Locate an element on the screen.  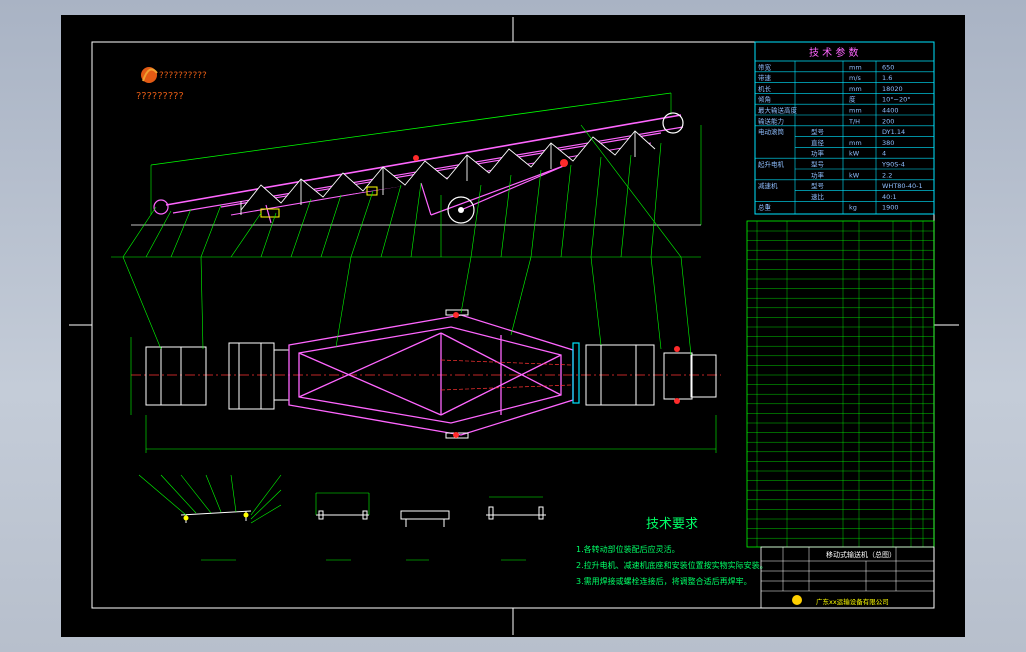
tech-param-name: 直径 is located at coordinates (818, 142).